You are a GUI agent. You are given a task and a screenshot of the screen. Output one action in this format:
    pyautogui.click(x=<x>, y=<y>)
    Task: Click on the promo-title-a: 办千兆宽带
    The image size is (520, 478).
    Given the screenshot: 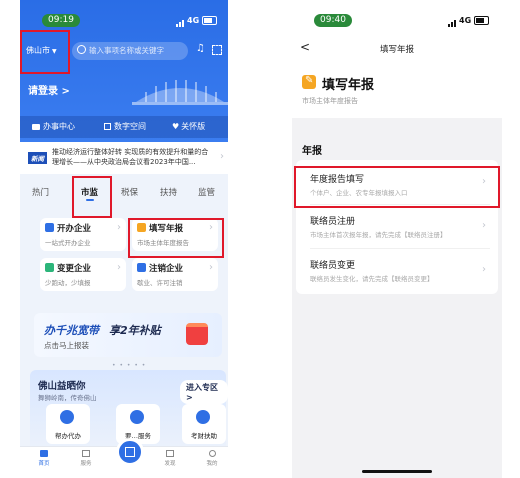 What is the action you would take?
    pyautogui.click(x=71, y=330)
    